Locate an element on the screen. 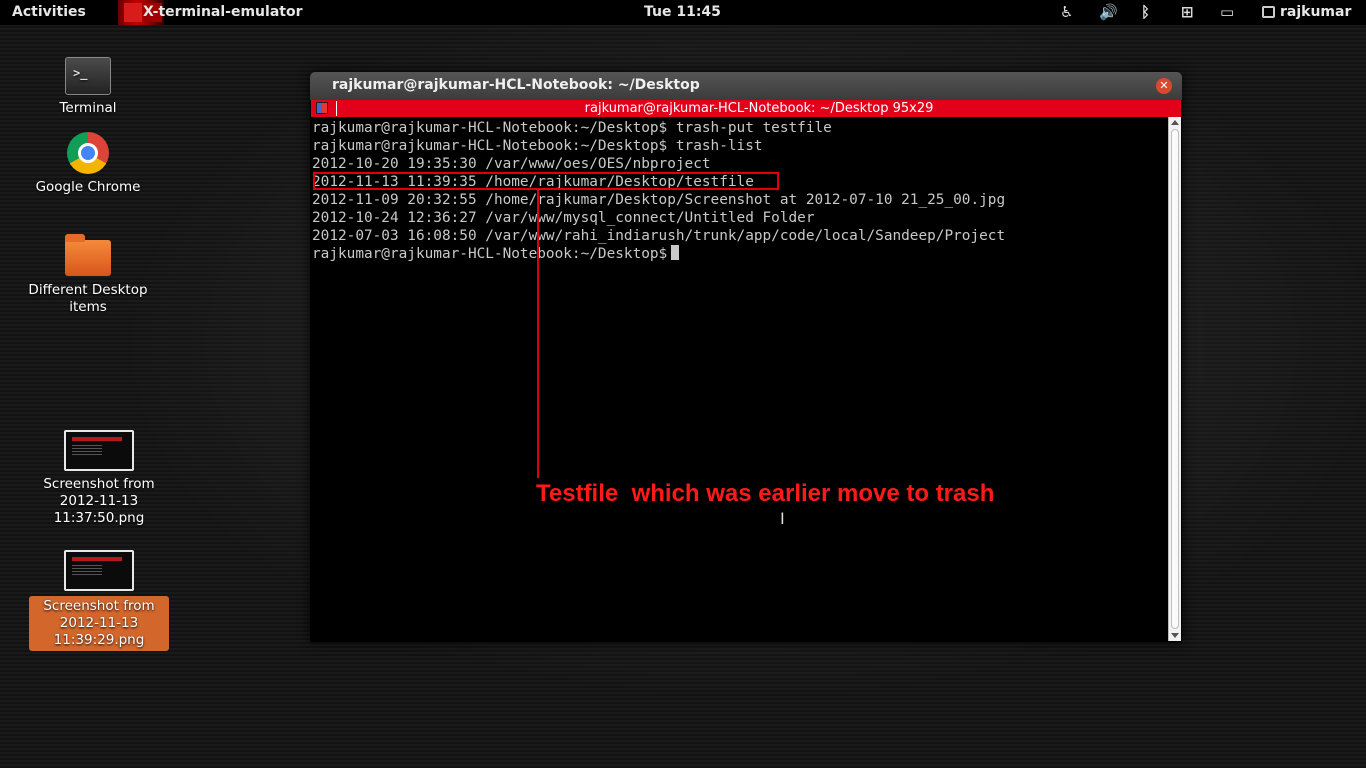 The height and width of the screenshot is (768, 1366). desktop-item-screenshot-1: Screenshot from 2012-11-13 11:37:50.png is located at coordinates (99, 478).